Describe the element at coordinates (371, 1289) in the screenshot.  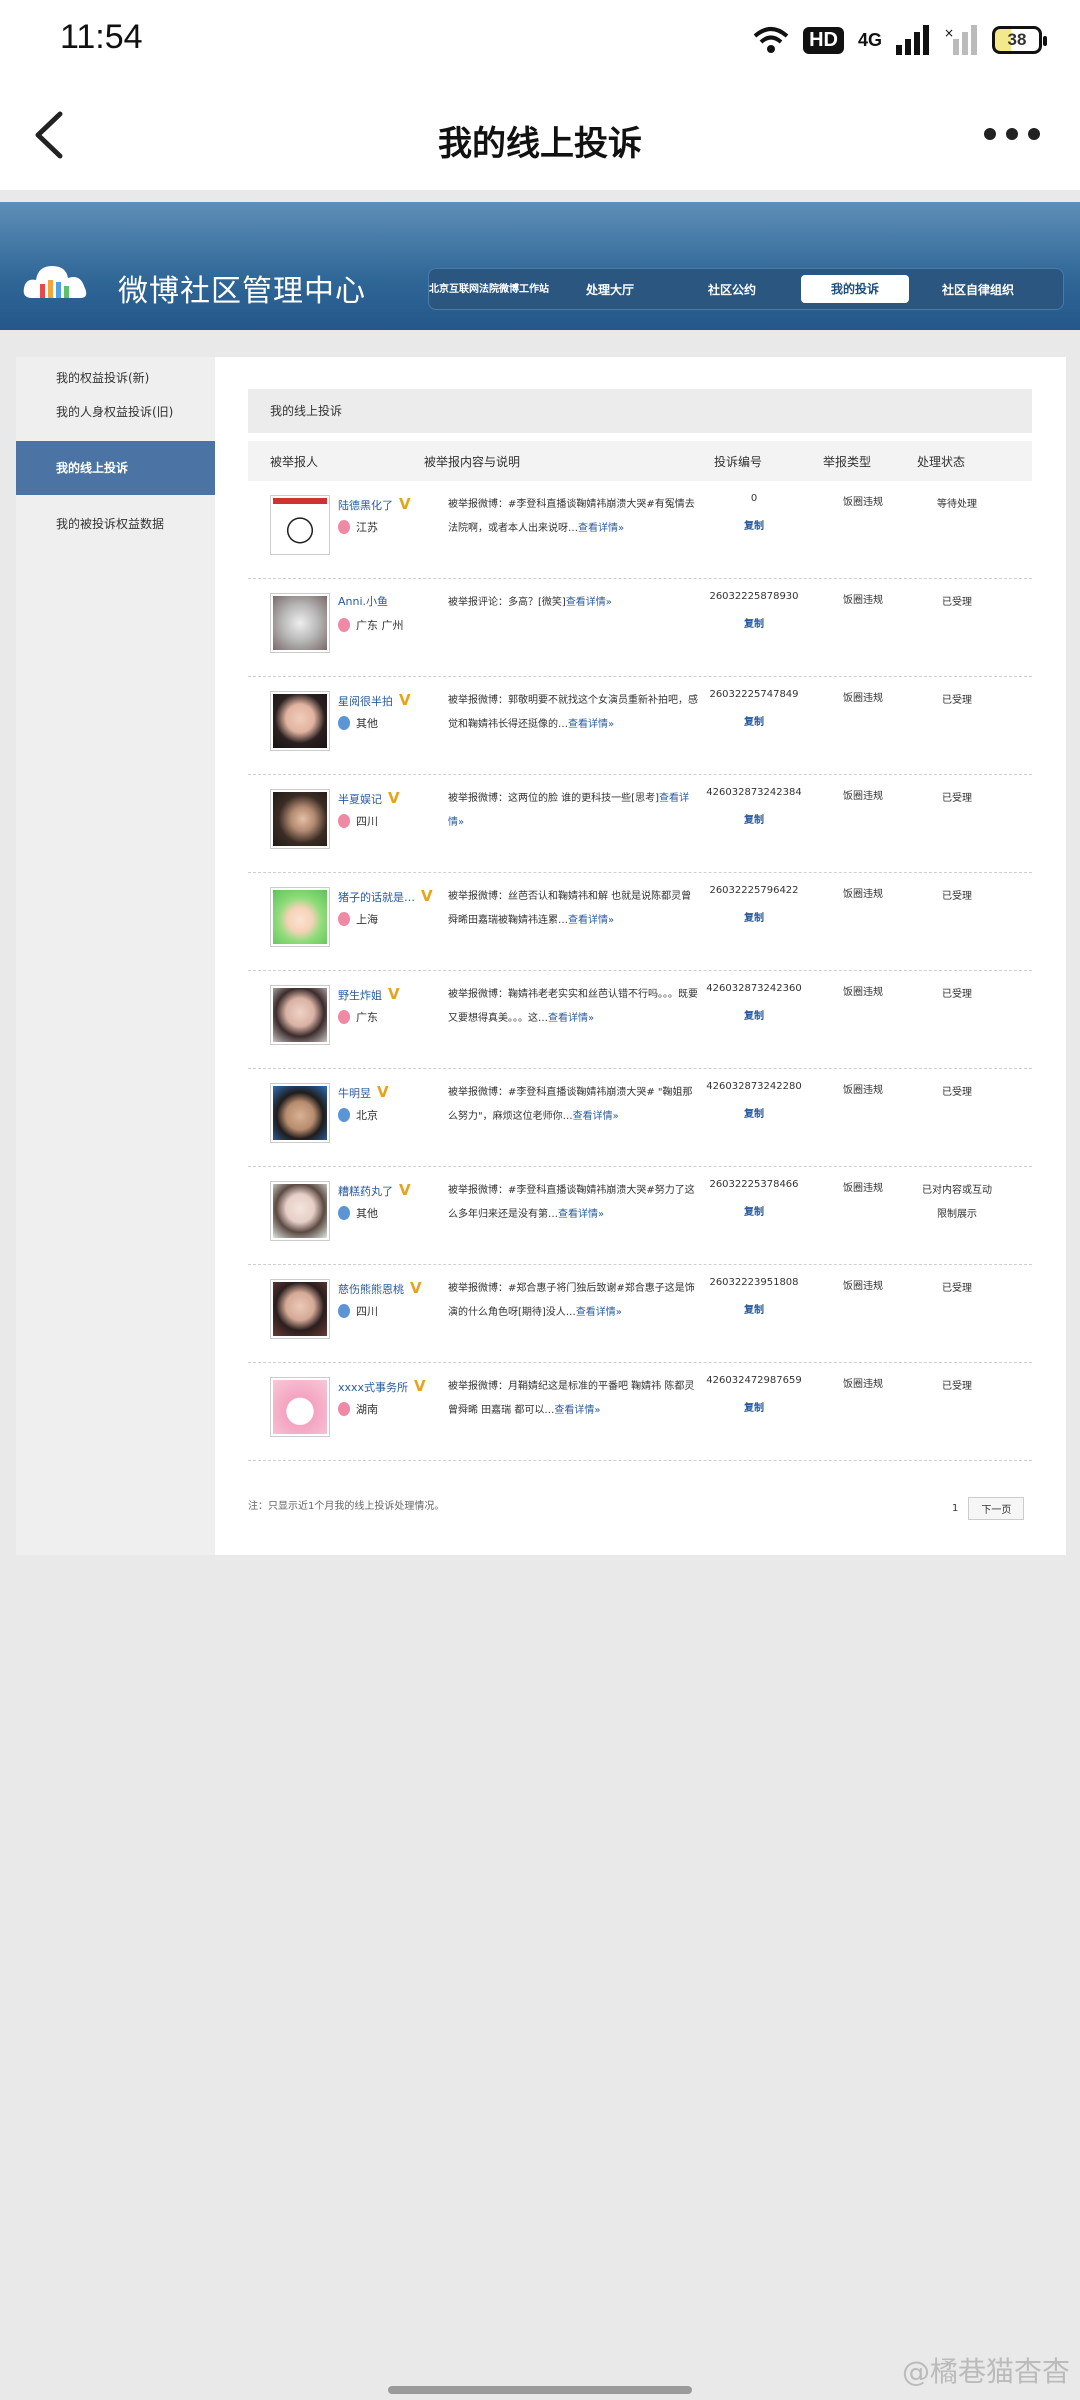
I see `user-name-text: 慈伤熊熊恩桃` at that location.